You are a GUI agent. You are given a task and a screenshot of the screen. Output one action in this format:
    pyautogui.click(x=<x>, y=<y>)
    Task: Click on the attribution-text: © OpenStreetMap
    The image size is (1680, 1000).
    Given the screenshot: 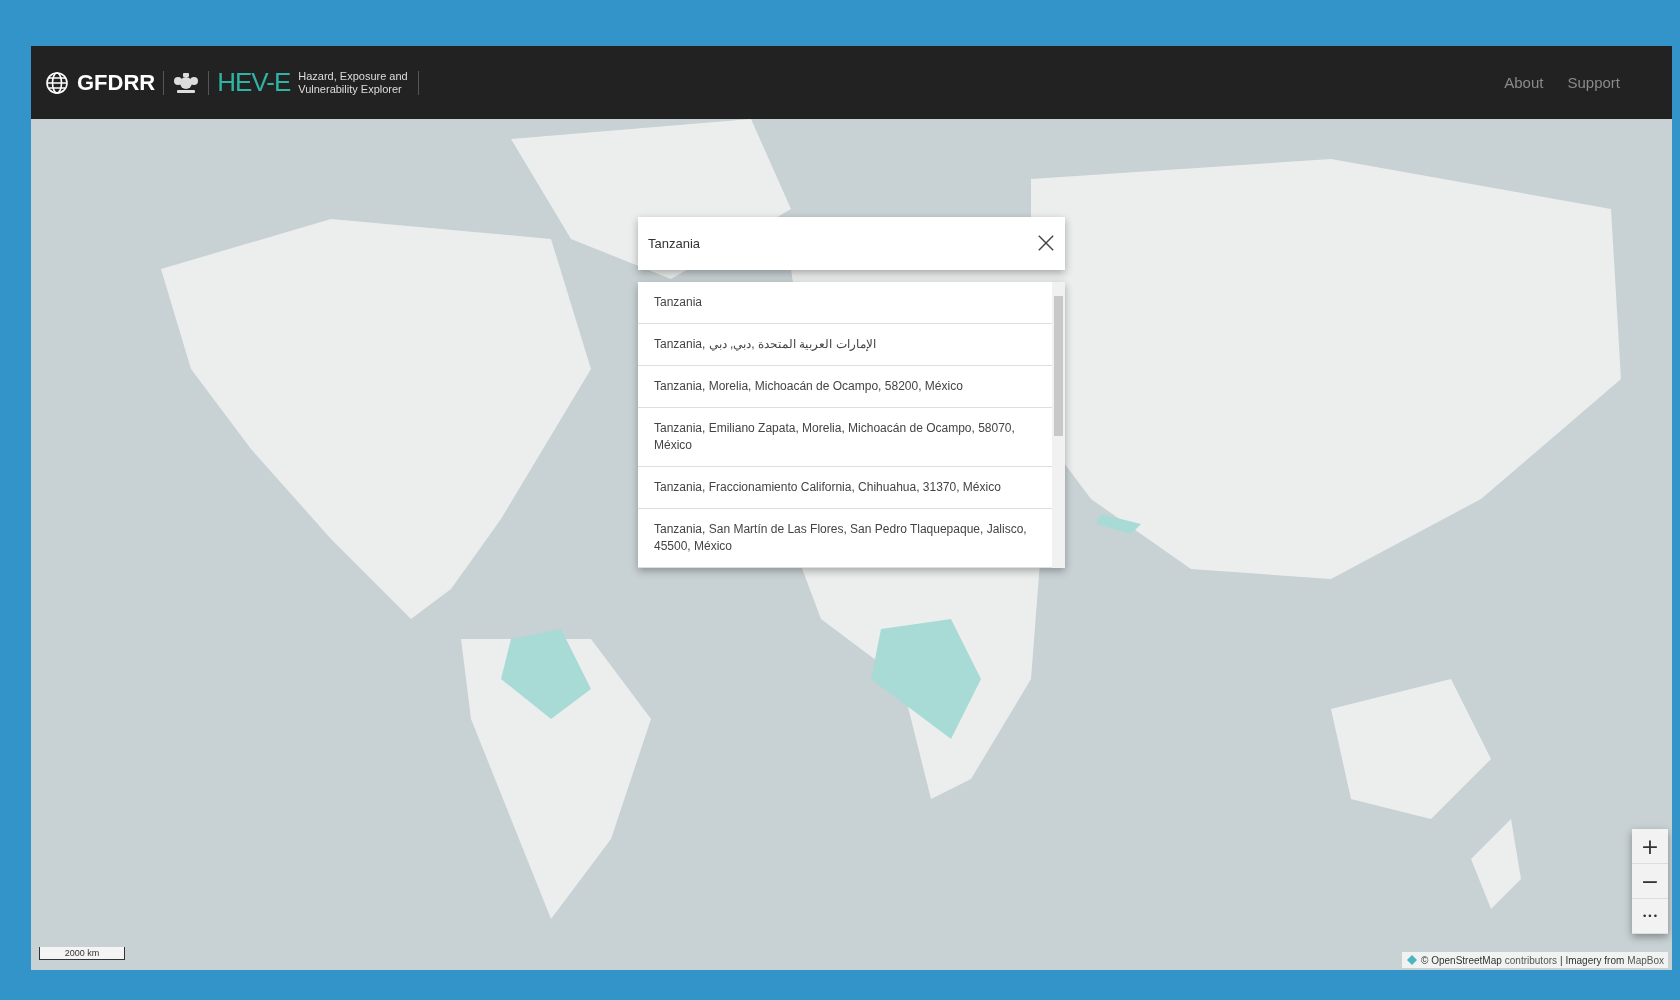 What is the action you would take?
    pyautogui.click(x=1461, y=960)
    